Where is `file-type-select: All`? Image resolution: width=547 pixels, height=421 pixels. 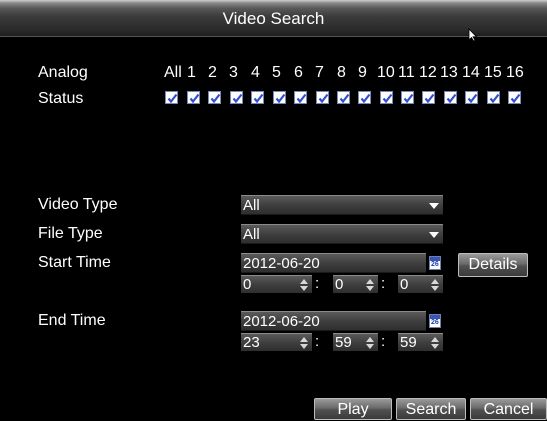
file-type-select: All is located at coordinates (342, 234).